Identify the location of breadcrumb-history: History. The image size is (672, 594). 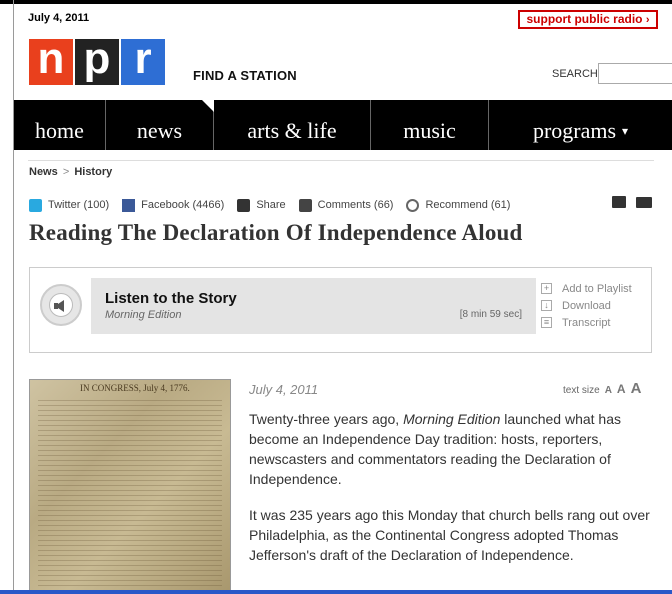
(93, 172).